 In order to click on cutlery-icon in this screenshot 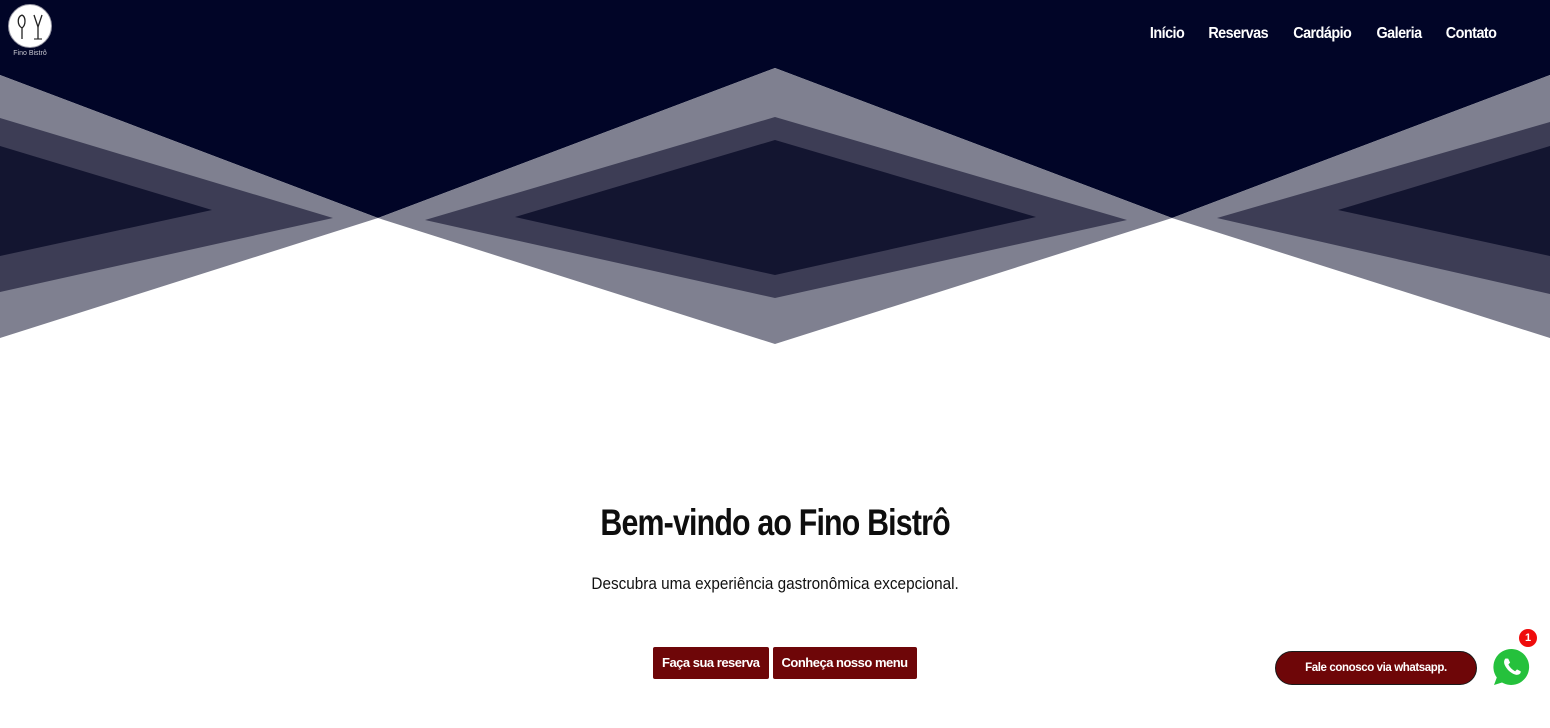, I will do `click(30, 27)`.